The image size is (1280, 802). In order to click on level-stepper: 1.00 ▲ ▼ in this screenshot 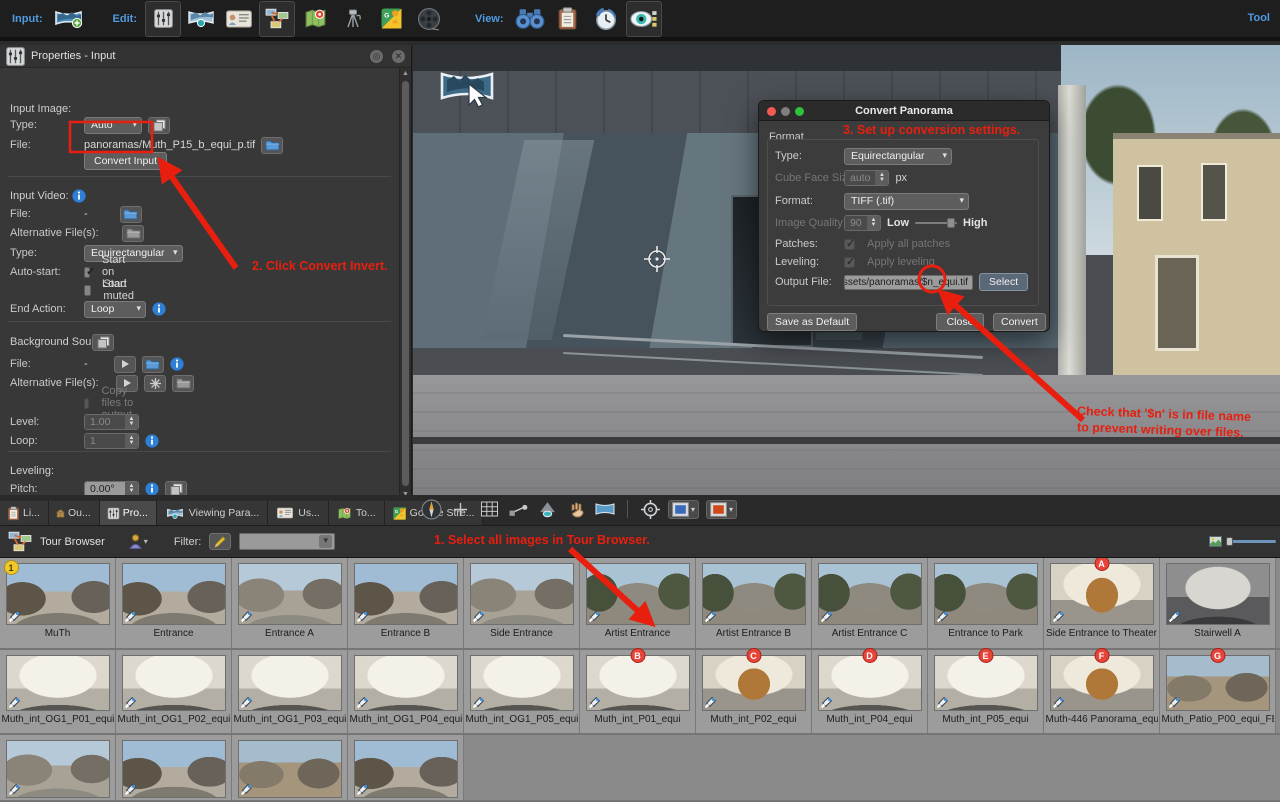, I will do `click(111, 422)`.